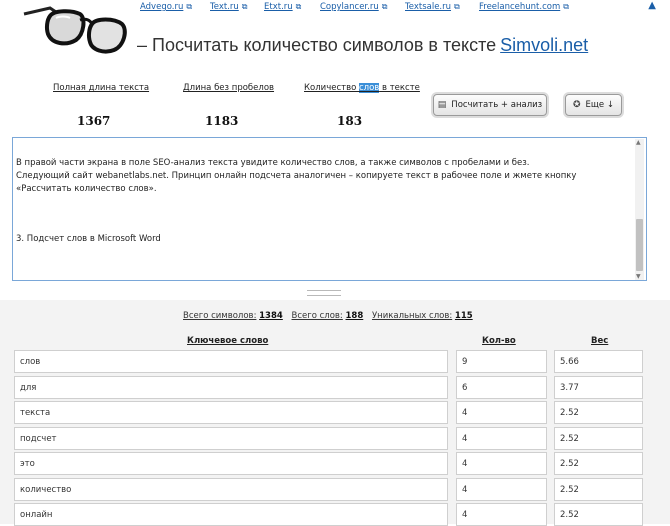 This screenshot has height=526, width=670. What do you see at coordinates (598, 361) in the screenshot?
I see `weight-cell: 5.66` at bounding box center [598, 361].